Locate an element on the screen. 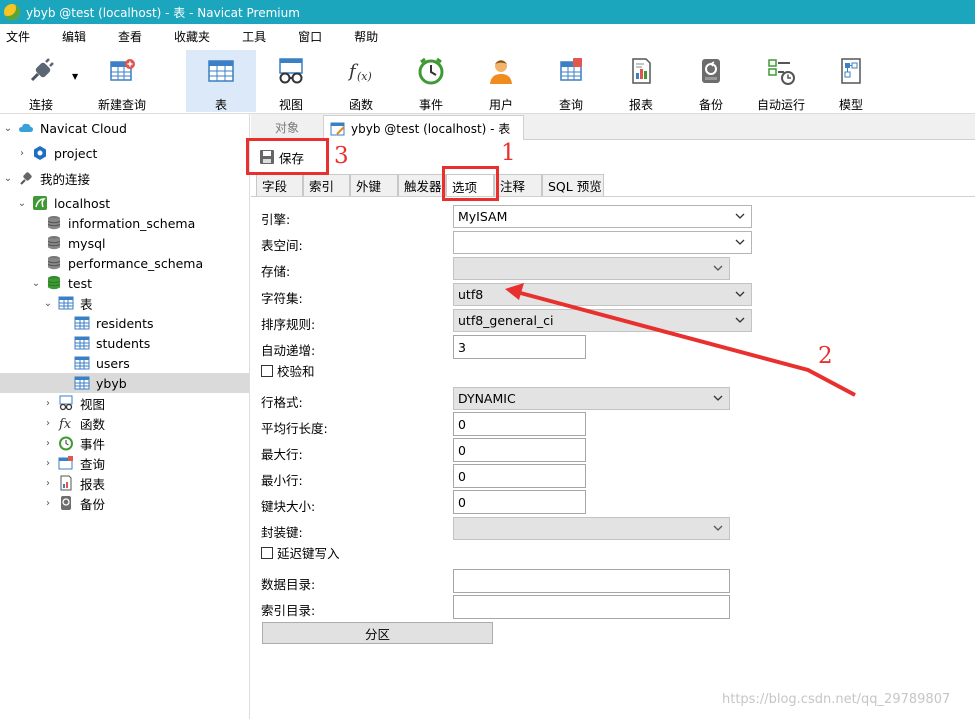  connect-dropdown-arrow-icon: ▼ is located at coordinates (75, 76).